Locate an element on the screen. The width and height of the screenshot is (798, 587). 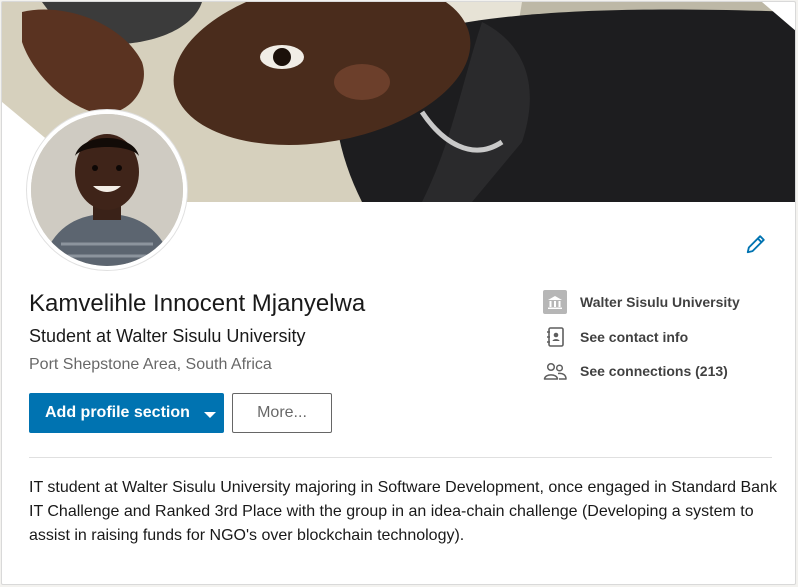
people-icon is located at coordinates (555, 371).